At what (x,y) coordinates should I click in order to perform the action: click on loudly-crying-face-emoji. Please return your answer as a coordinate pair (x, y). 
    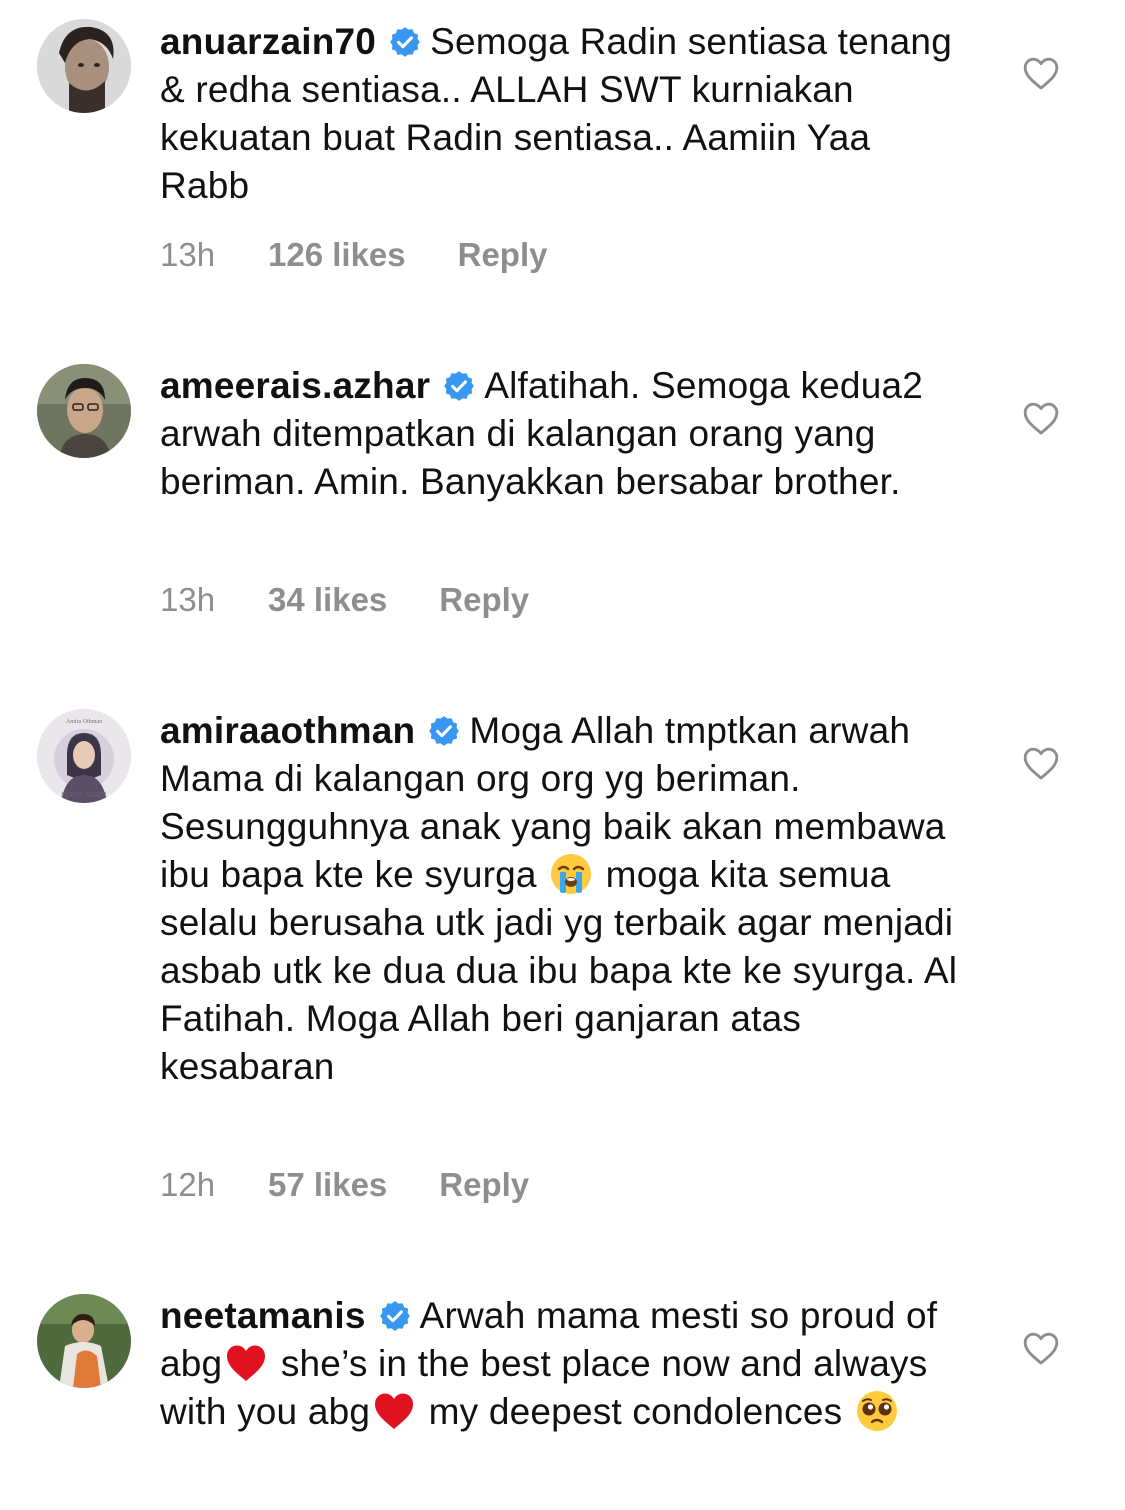
    Looking at the image, I should click on (571, 874).